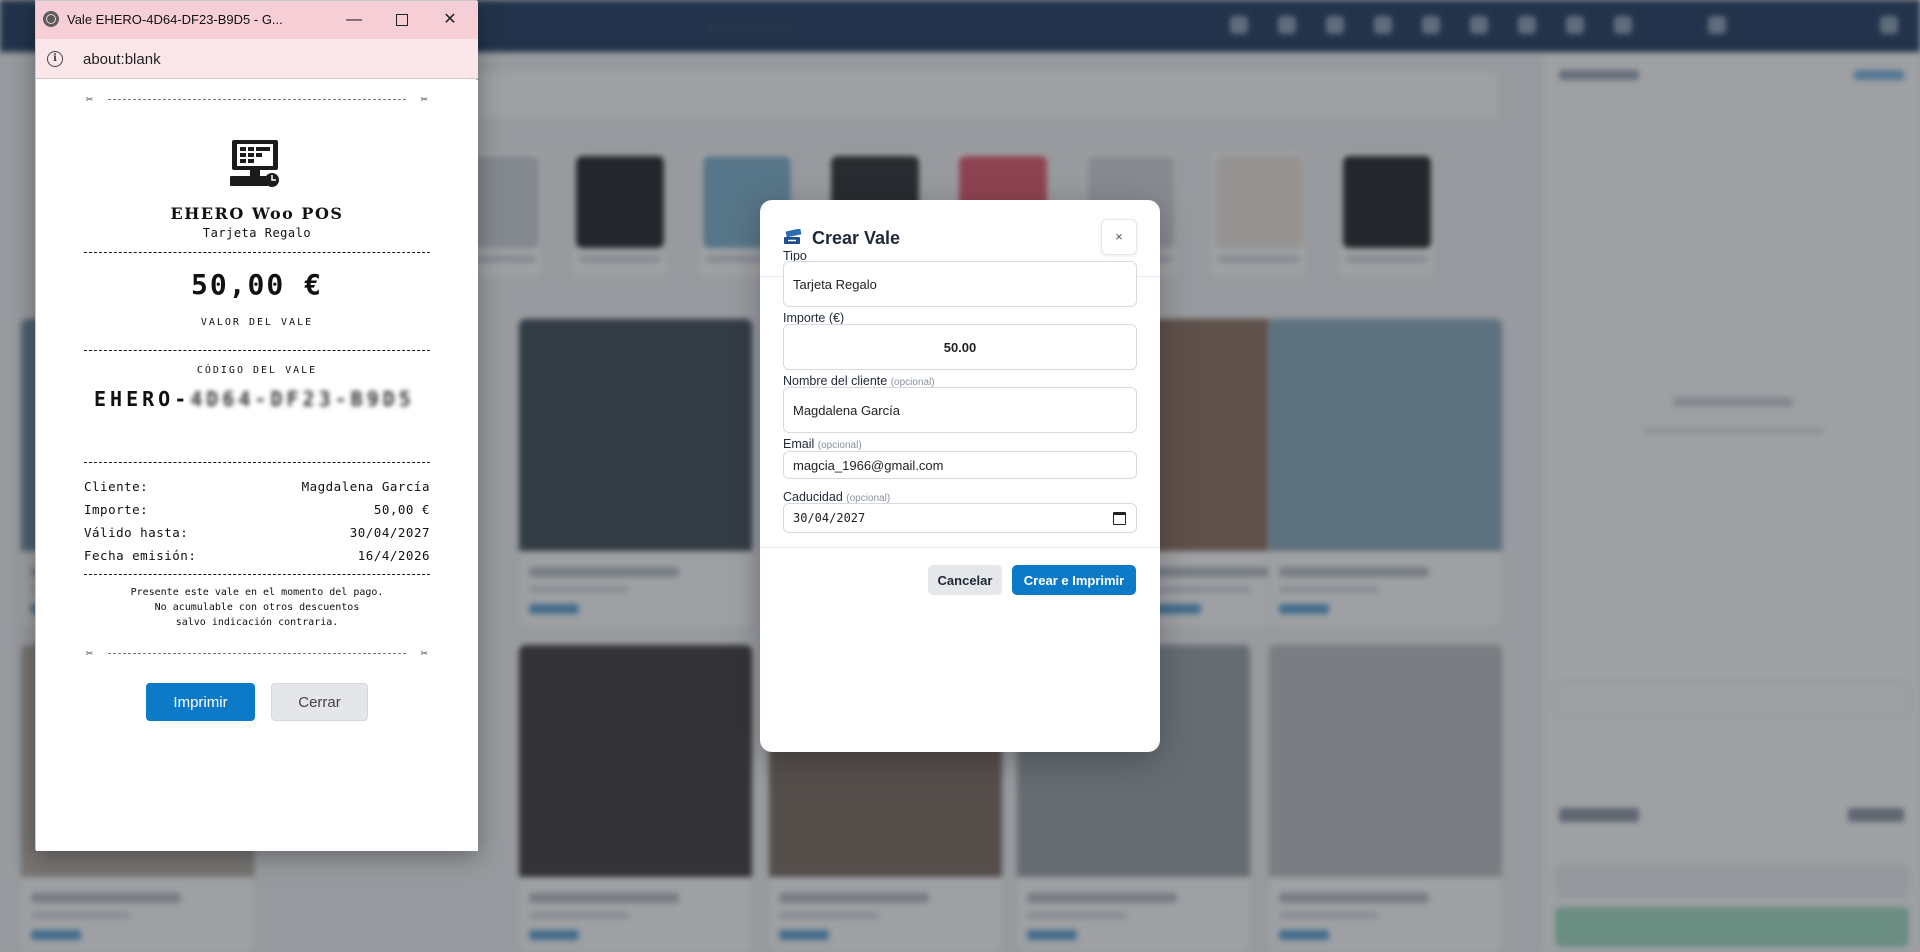 Image resolution: width=1920 pixels, height=952 pixels. I want to click on modal-title: Crear Vale, so click(856, 238).